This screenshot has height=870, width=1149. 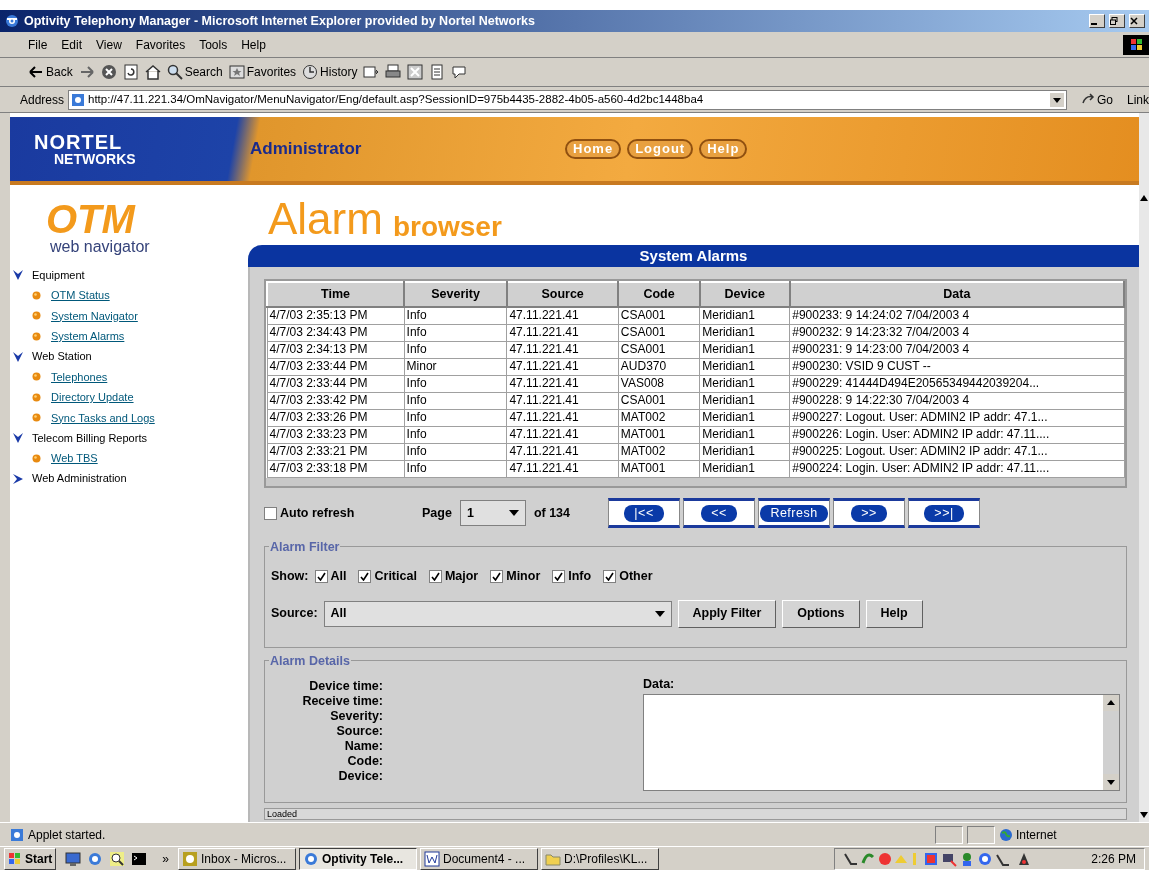 I want to click on sidebar-link: System Navigator, so click(x=94, y=315).